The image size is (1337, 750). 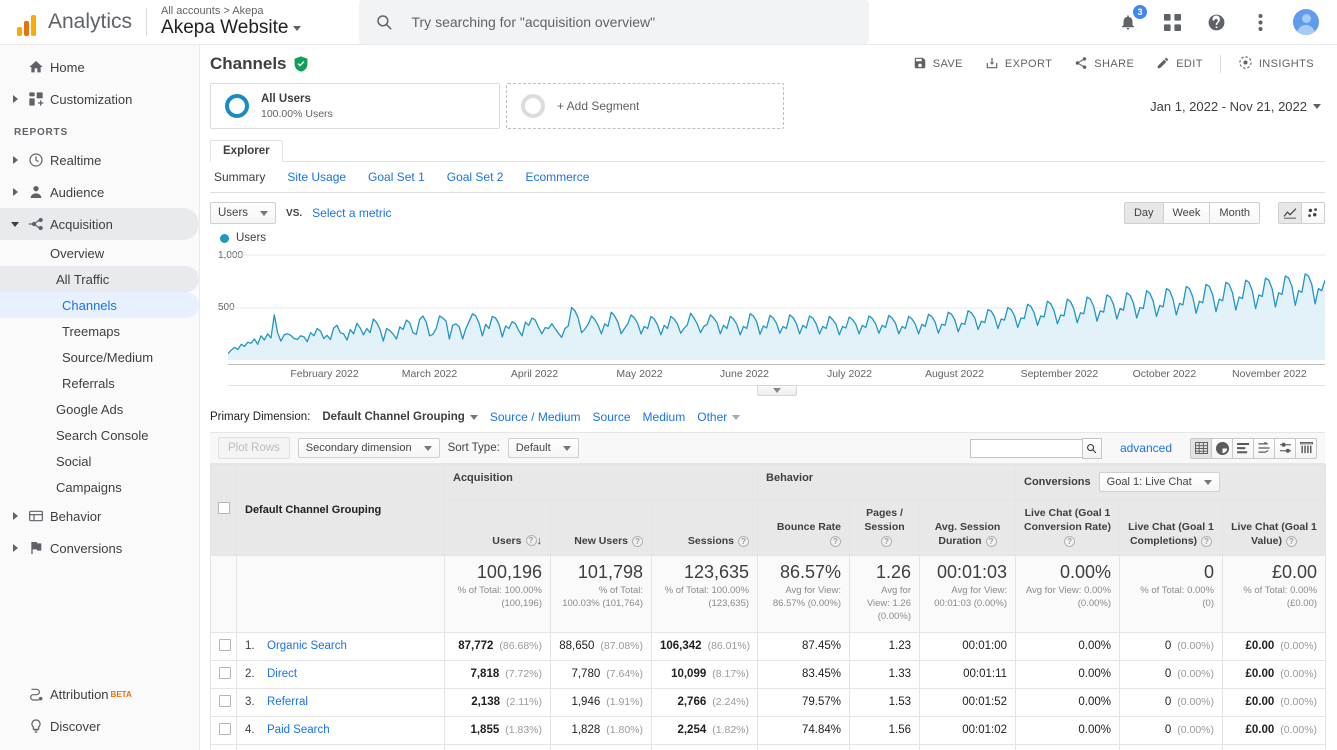 What do you see at coordinates (99, 160) in the screenshot?
I see `sidebar-item-realtime: Realtime` at bounding box center [99, 160].